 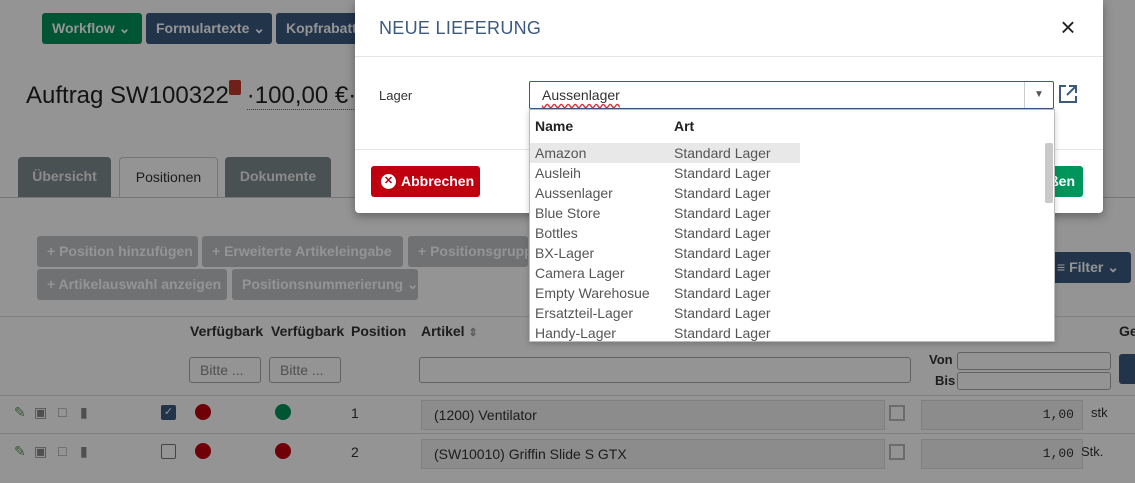 What do you see at coordinates (396, 95) in the screenshot?
I see `lager-label: Lager` at bounding box center [396, 95].